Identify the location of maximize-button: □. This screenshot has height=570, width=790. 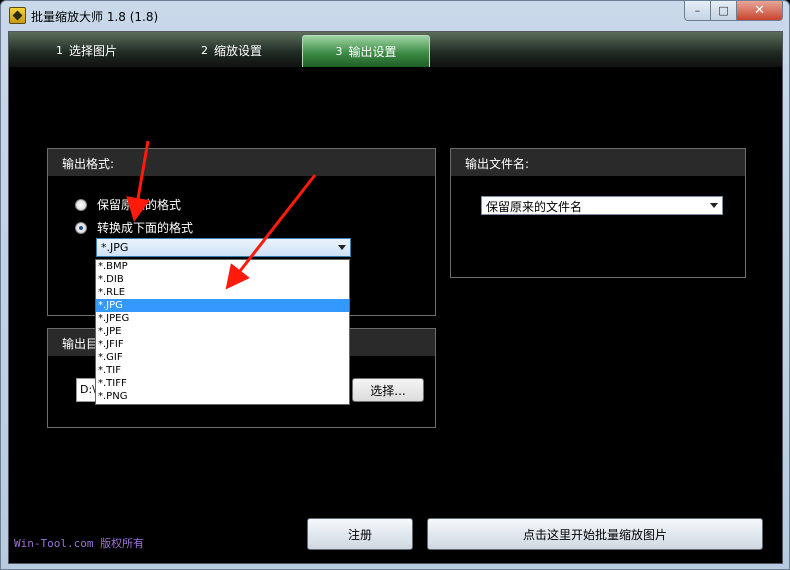
(724, 11).